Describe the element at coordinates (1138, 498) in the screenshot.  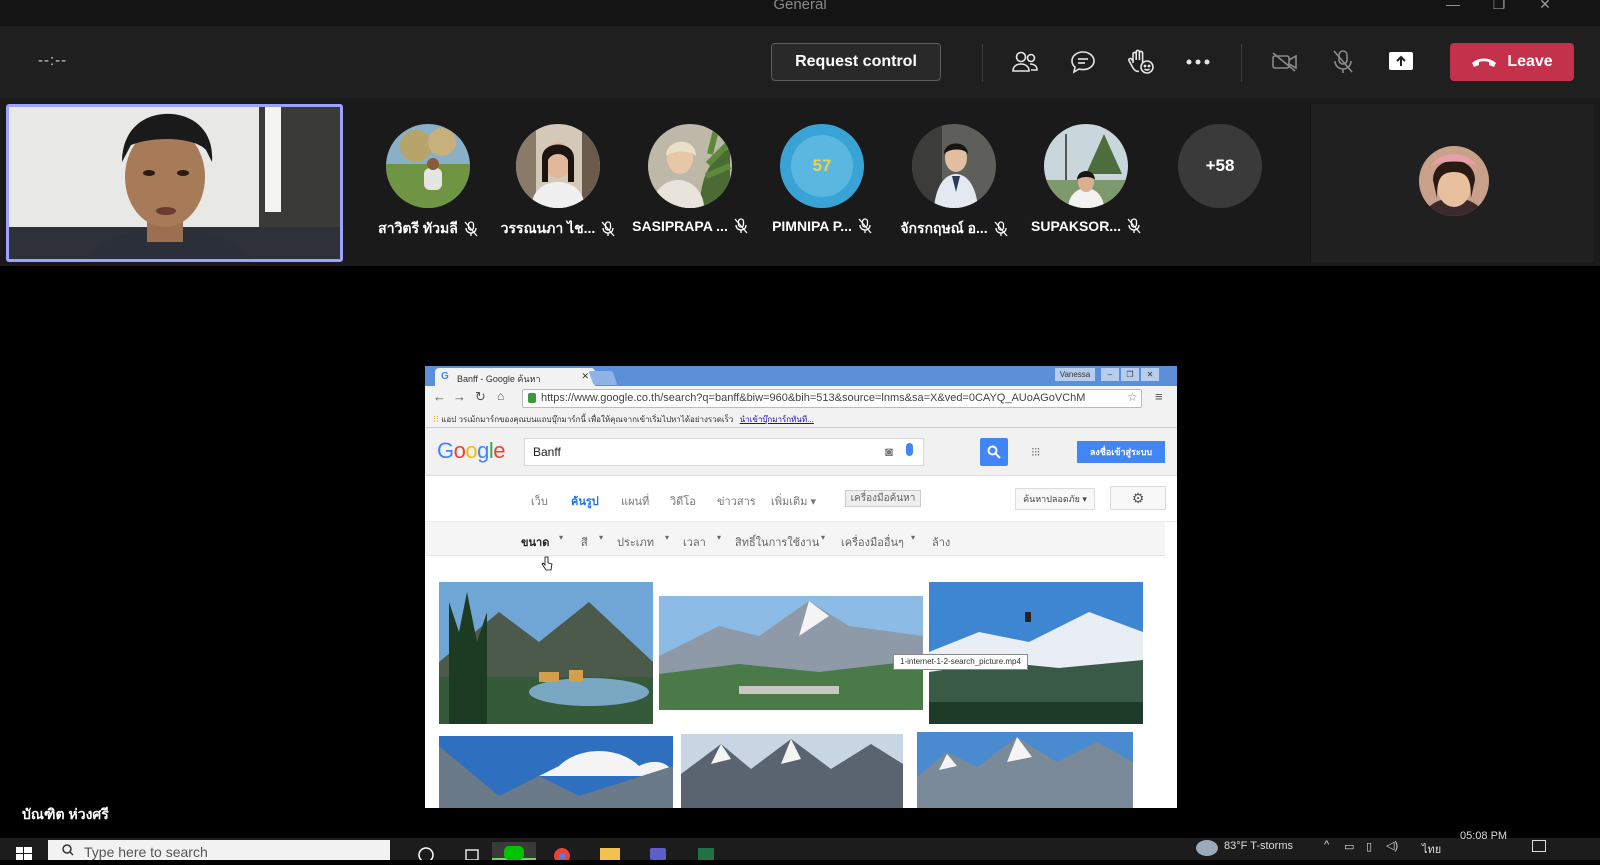
I see `gear-icon: ⚙` at that location.